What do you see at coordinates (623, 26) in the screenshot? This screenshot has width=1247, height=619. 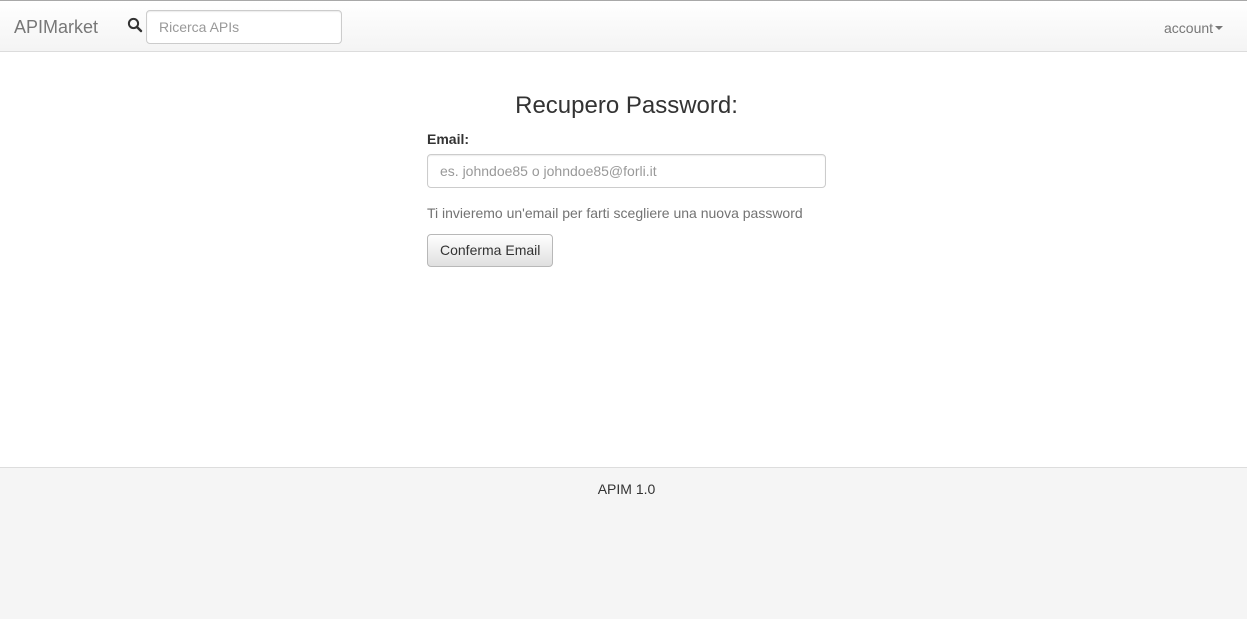 I see `navbar: APIMarket account` at bounding box center [623, 26].